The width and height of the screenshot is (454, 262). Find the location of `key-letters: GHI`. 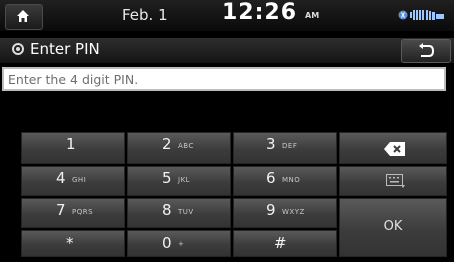

key-letters: GHI is located at coordinates (79, 180).